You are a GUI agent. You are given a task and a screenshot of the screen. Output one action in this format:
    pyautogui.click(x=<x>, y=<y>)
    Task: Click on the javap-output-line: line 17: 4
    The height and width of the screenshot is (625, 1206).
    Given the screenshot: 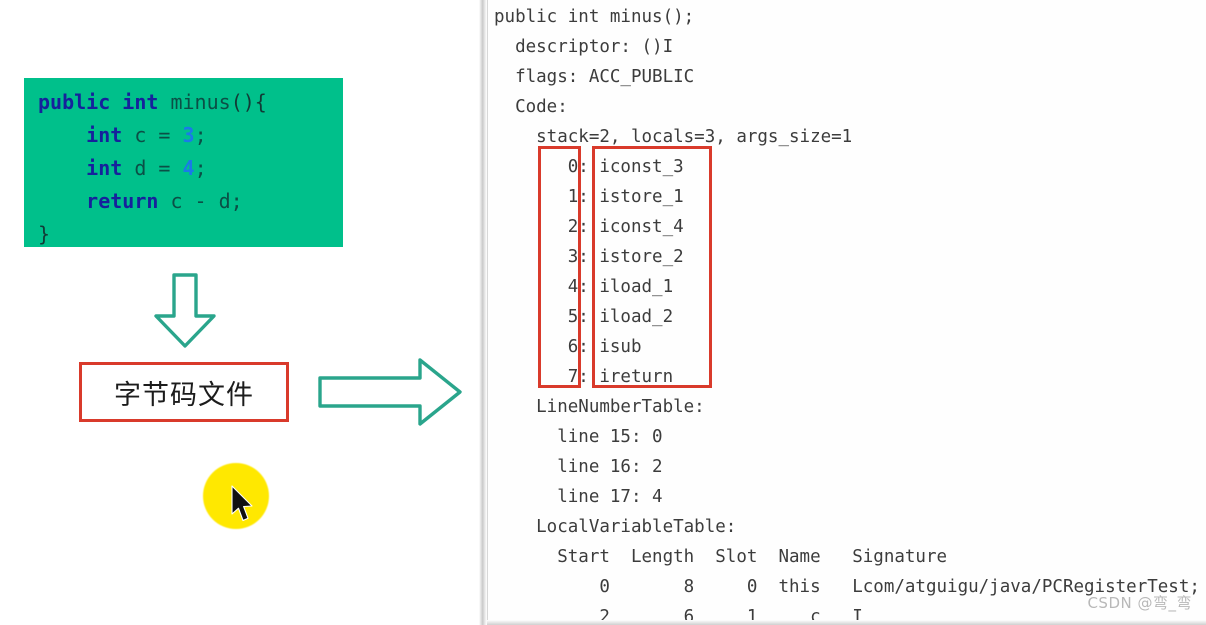 What is the action you would take?
    pyautogui.click(x=578, y=497)
    